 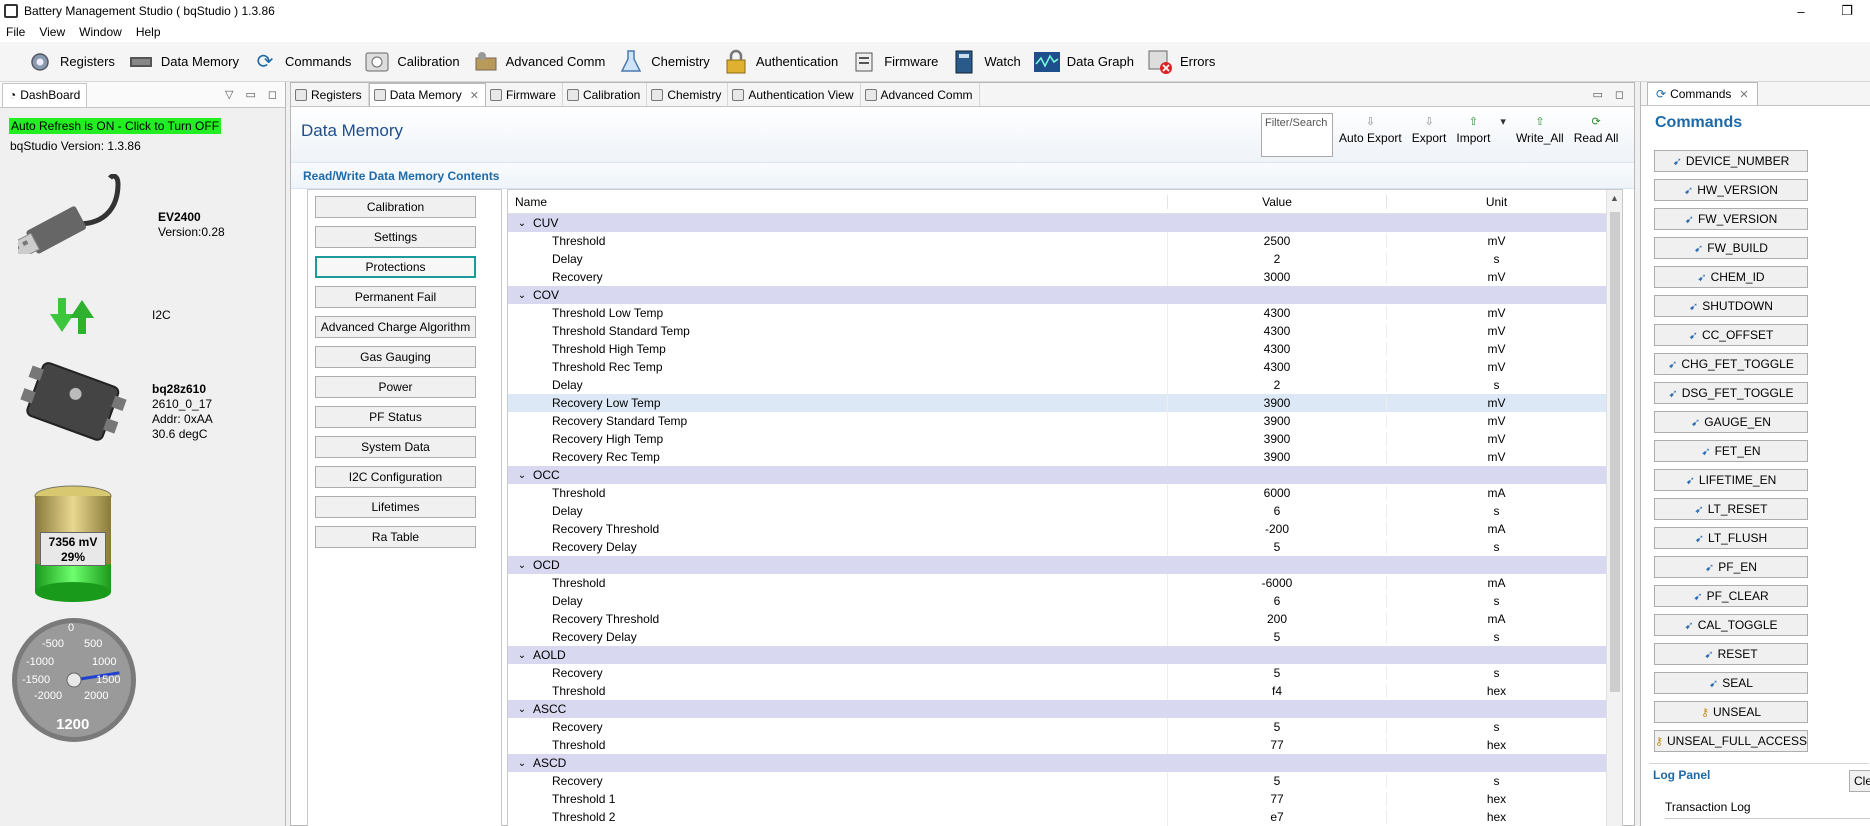 I want to click on command-fw-version-button: ➹ FW_VERSION, so click(x=1731, y=219).